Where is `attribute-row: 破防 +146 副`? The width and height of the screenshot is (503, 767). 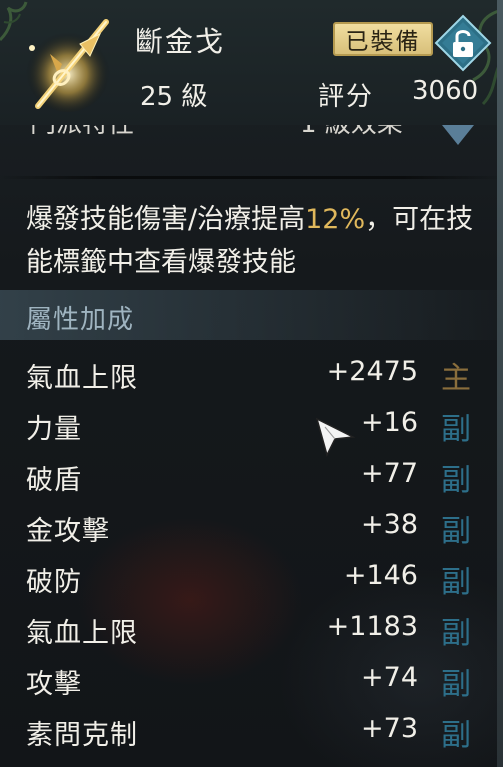
attribute-row: 破防 +146 副 is located at coordinates (251, 577).